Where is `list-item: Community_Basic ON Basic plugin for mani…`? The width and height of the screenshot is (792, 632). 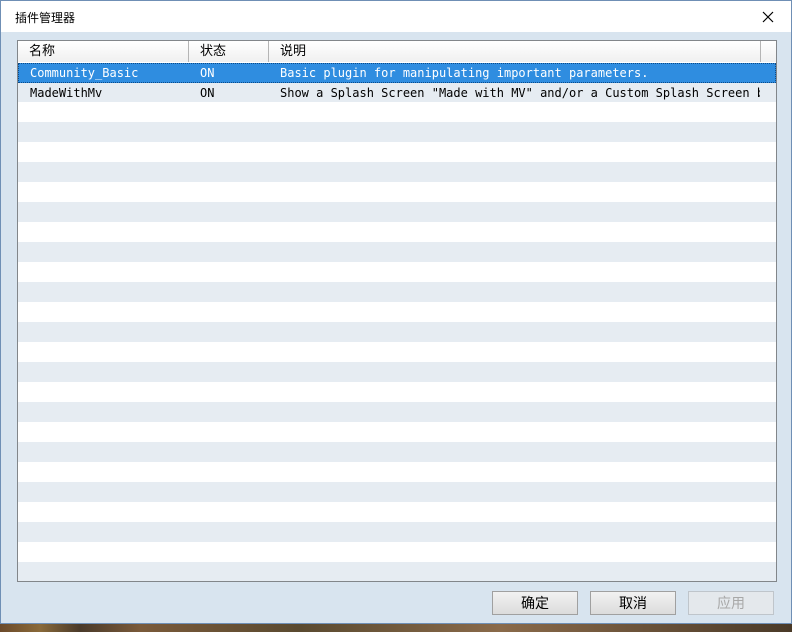
list-item: Community_Basic ON Basic plugin for mani… is located at coordinates (397, 73).